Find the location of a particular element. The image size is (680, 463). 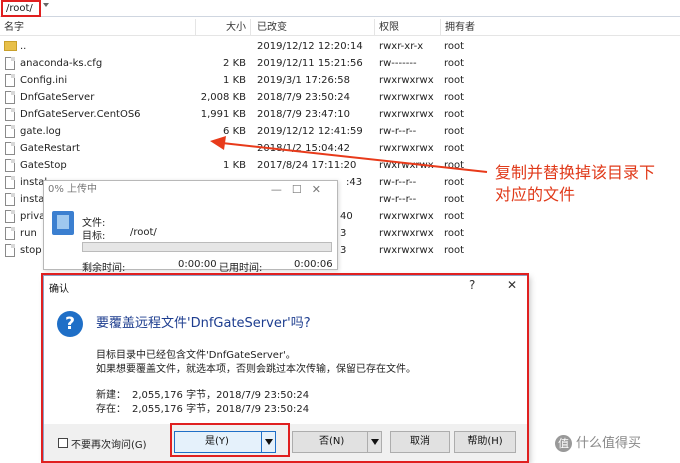

no-dropdown is located at coordinates (374, 442).